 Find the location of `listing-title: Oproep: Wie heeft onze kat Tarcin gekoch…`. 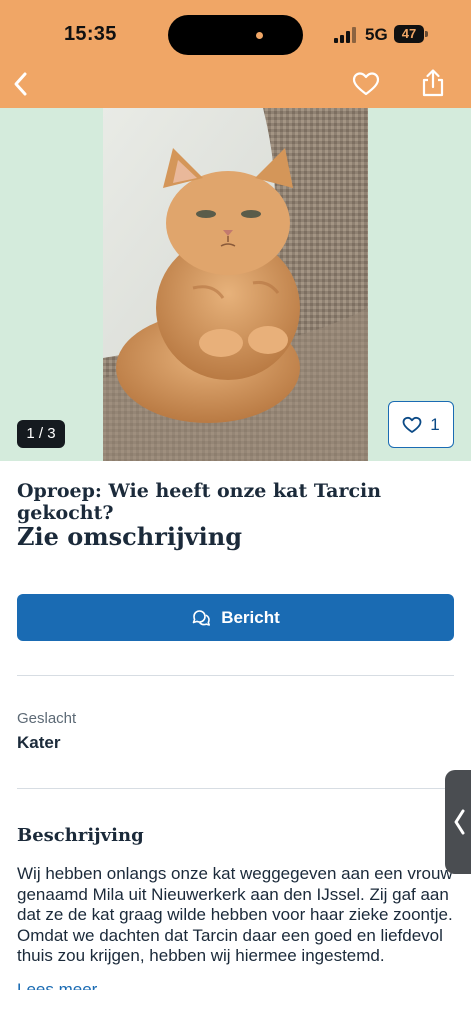

listing-title: Oproep: Wie heeft onze kat Tarcin gekoch… is located at coordinates (199, 502).